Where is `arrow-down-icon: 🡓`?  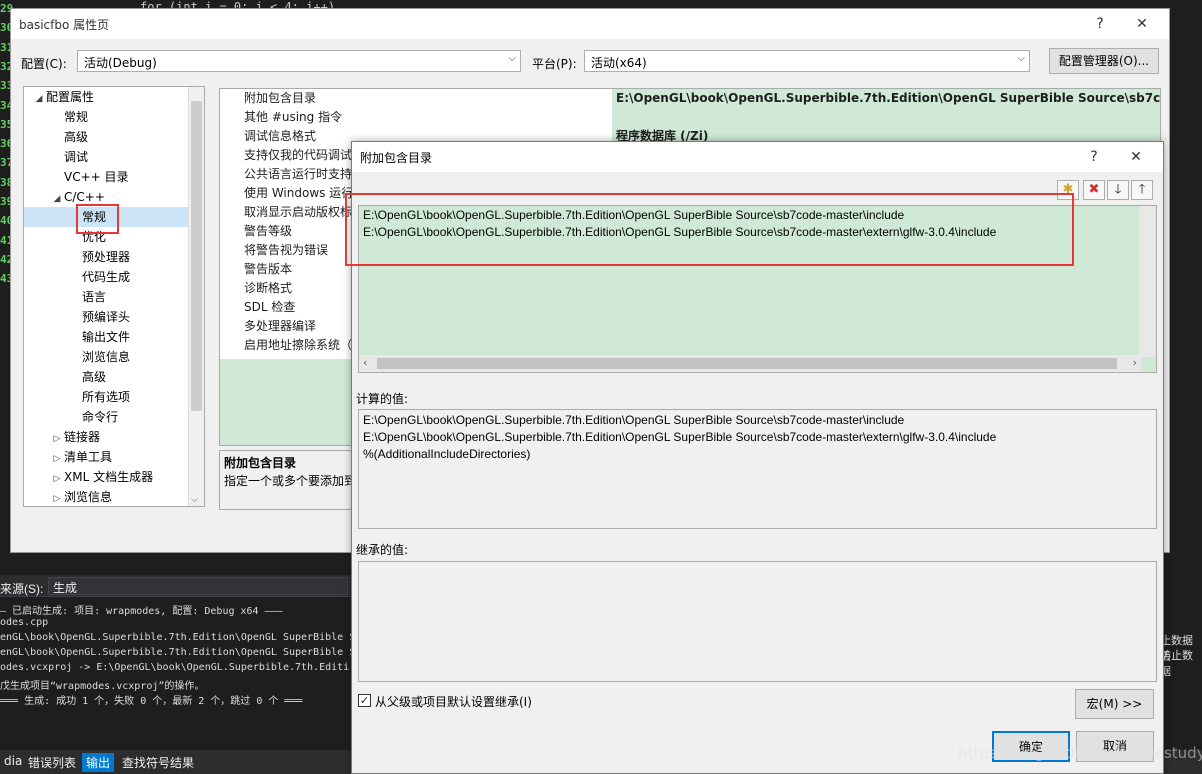
arrow-down-icon: 🡓 is located at coordinates (1118, 189).